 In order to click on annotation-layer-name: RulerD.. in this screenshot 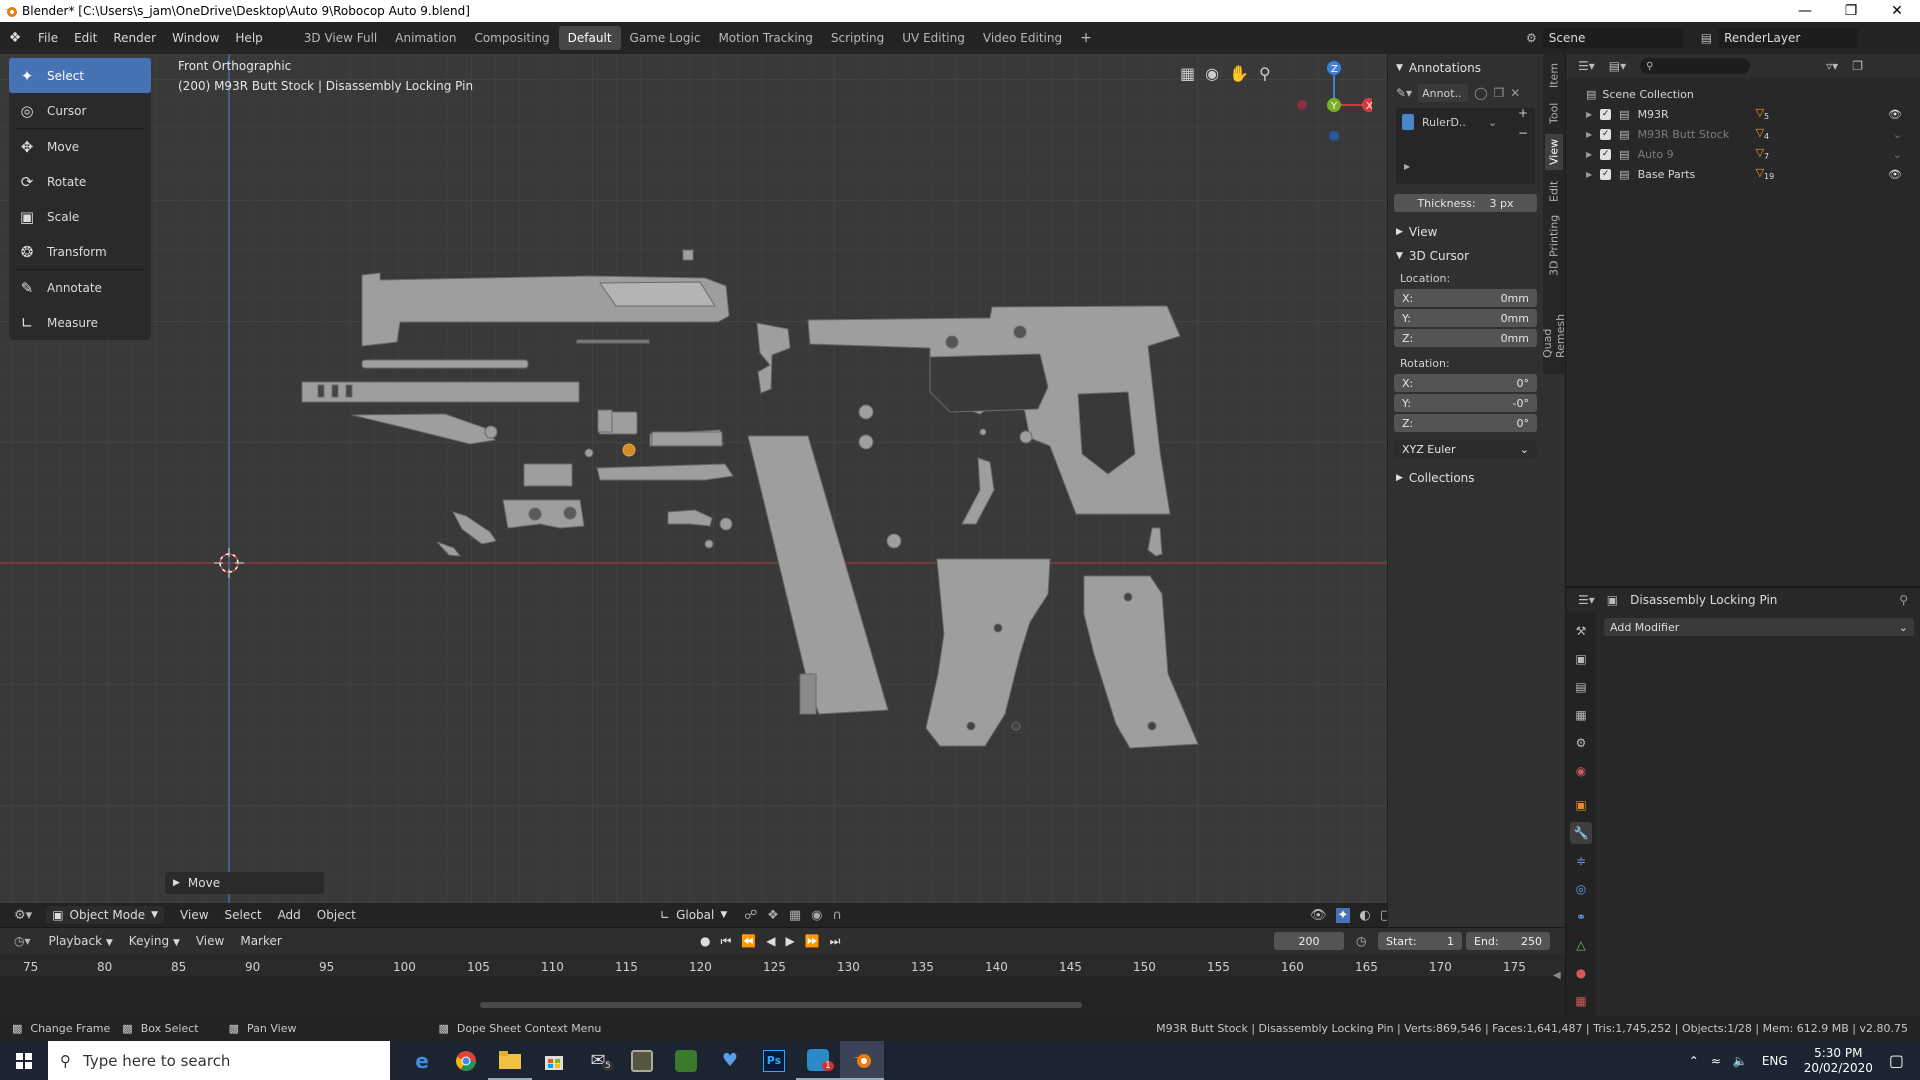, I will do `click(1444, 122)`.